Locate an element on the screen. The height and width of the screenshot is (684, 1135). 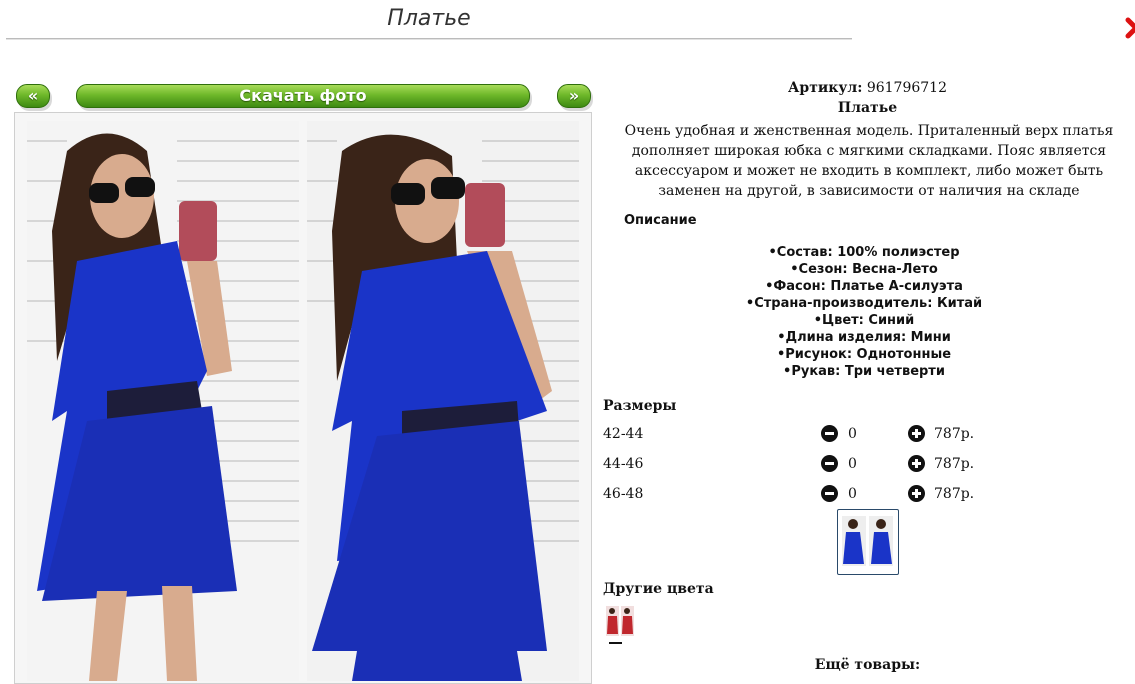
size-label: 46-48 is located at coordinates (623, 494).